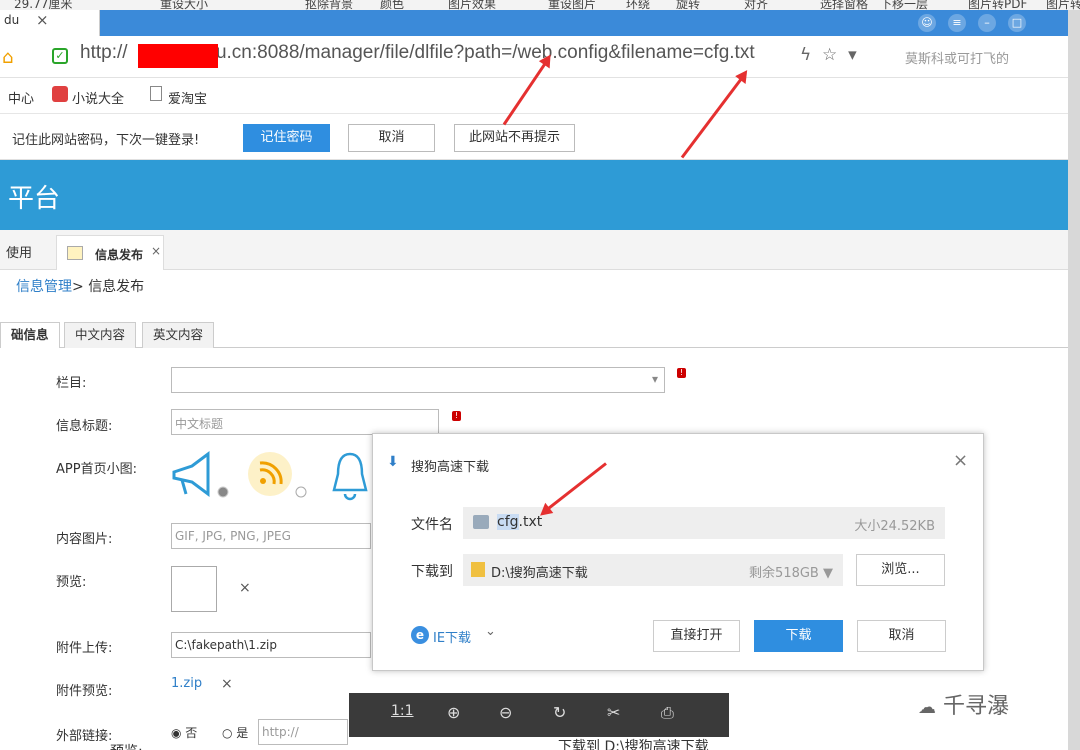 This screenshot has width=1080, height=750. What do you see at coordinates (452, 636) in the screenshot?
I see `ie-download-link: IE下载` at bounding box center [452, 636].